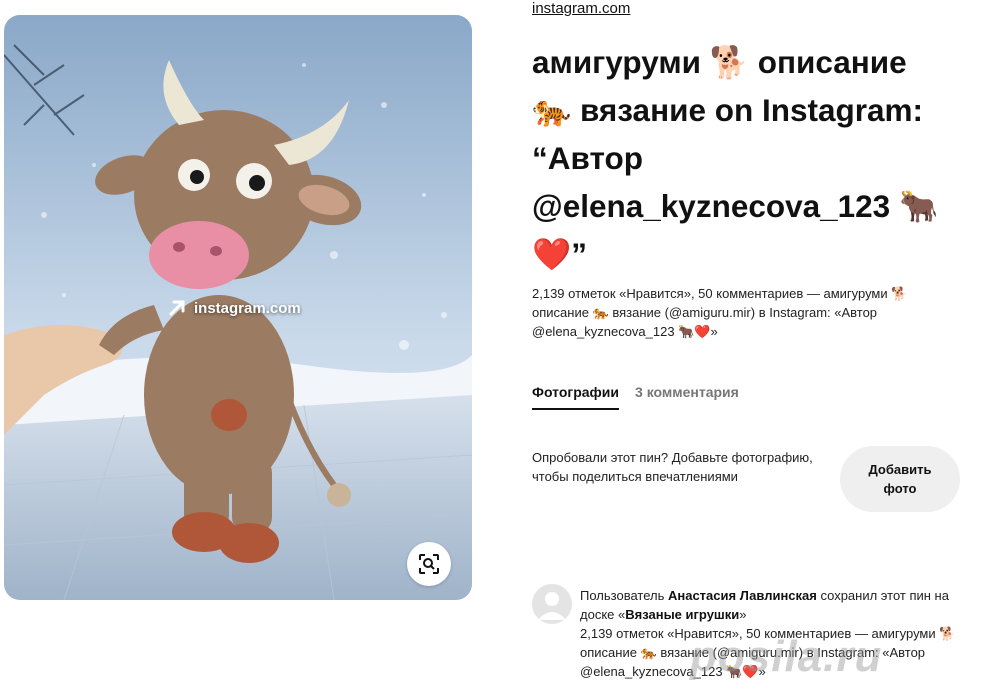  I want to click on activity-prefix: Пользователь, so click(624, 595).